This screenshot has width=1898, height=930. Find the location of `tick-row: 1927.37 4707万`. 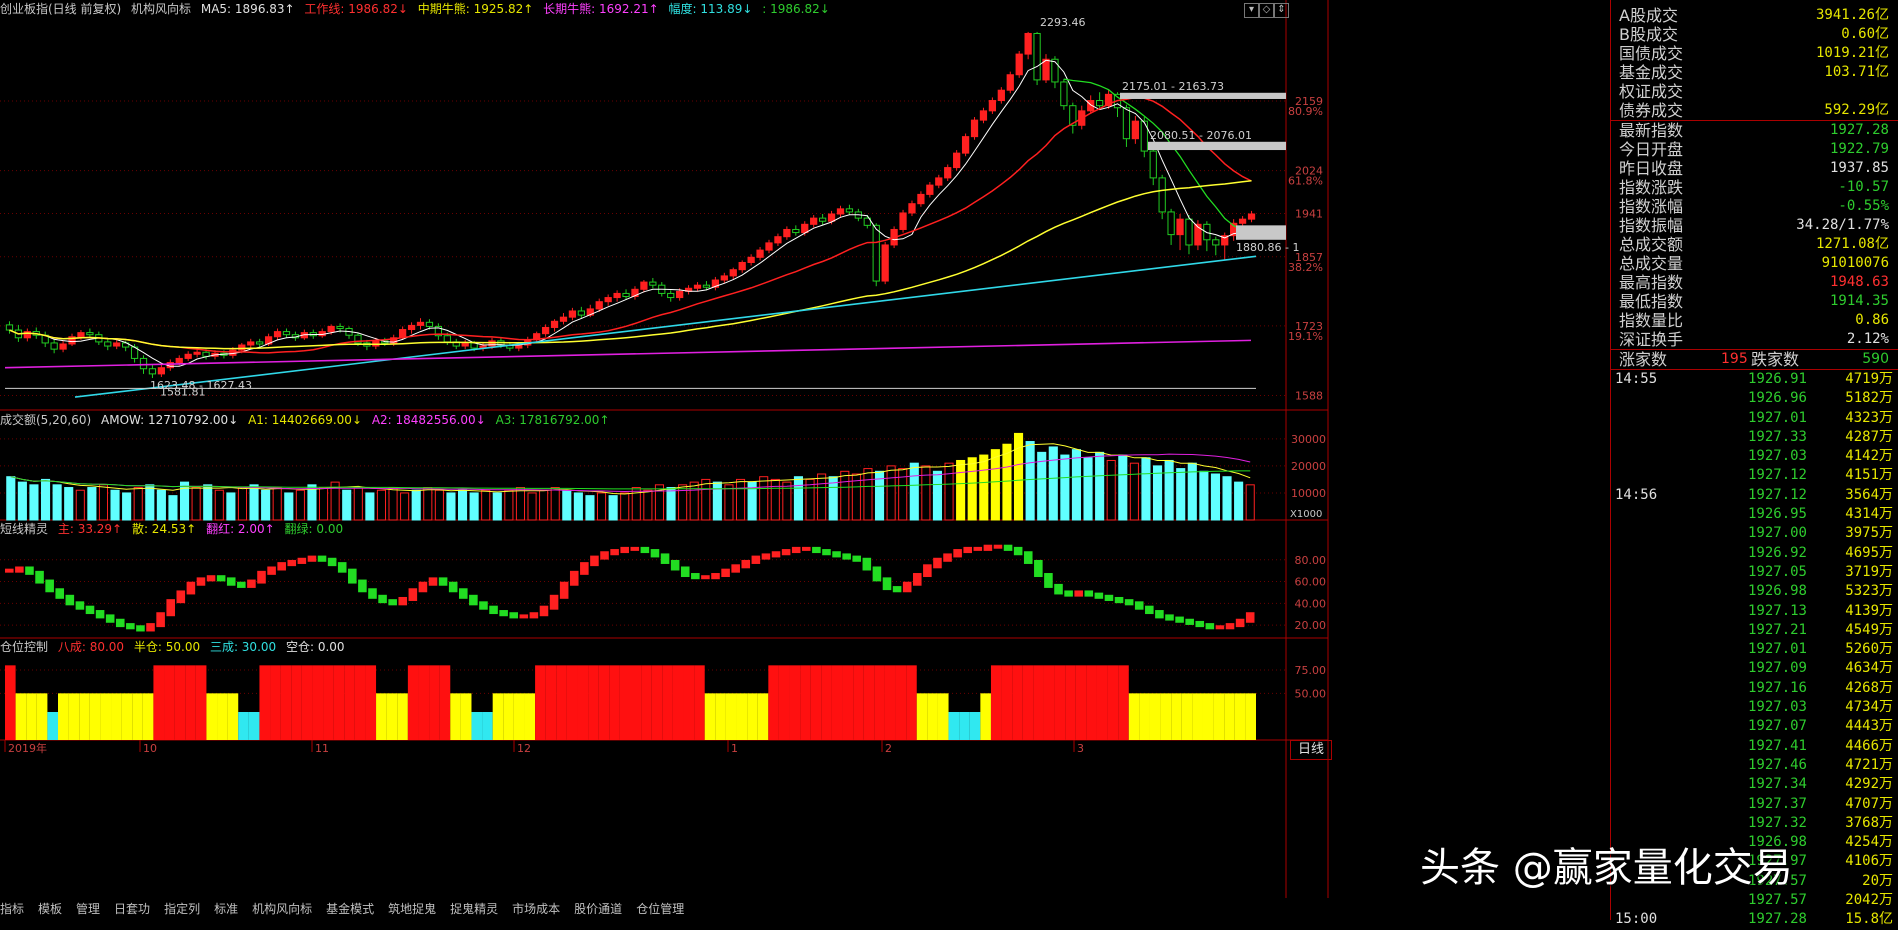

tick-row: 1927.37 4707万 is located at coordinates (1754, 804).